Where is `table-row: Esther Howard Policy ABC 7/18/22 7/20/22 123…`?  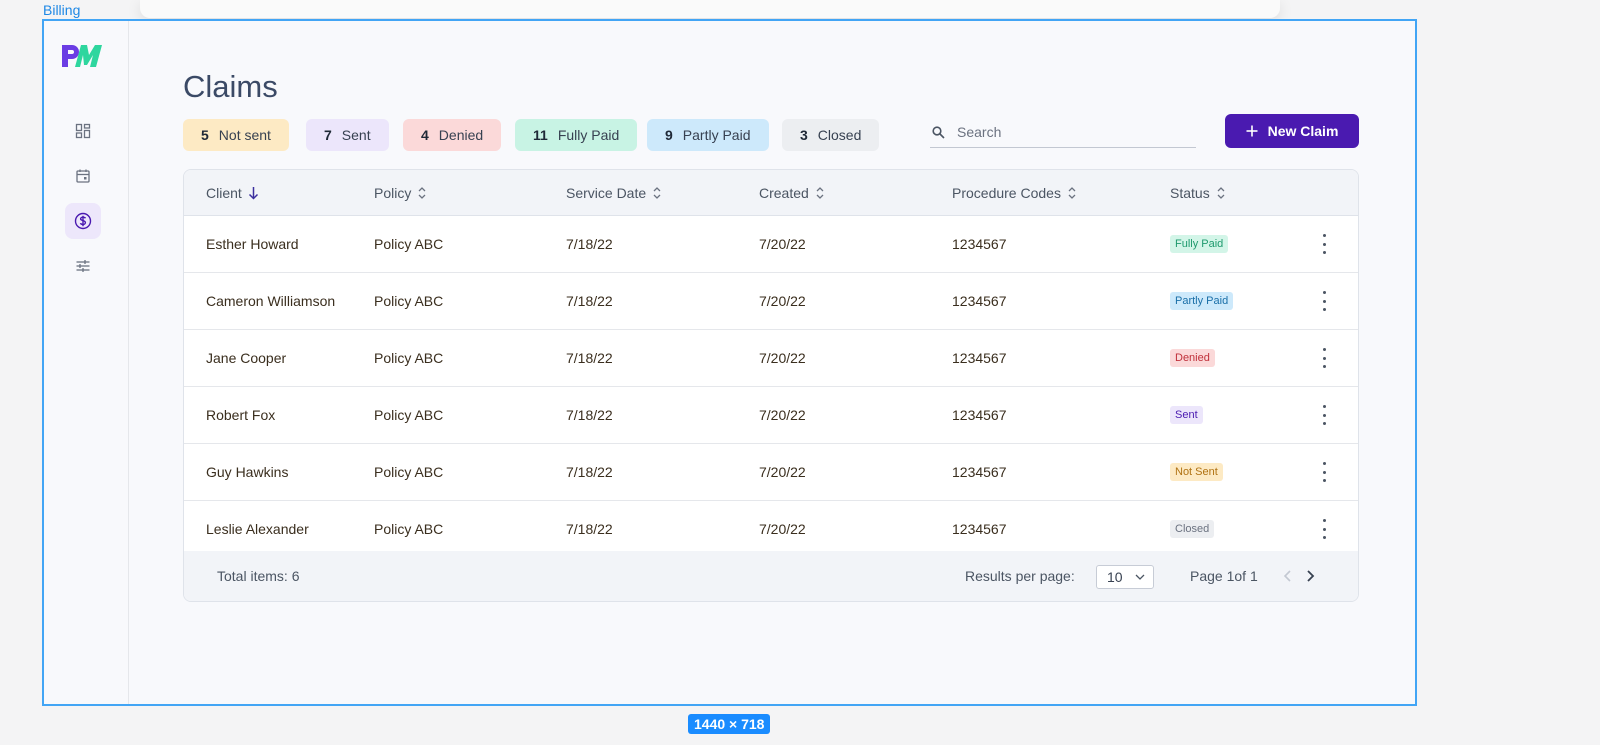
table-row: Esther Howard Policy ABC 7/18/22 7/20/22 123… is located at coordinates (771, 244).